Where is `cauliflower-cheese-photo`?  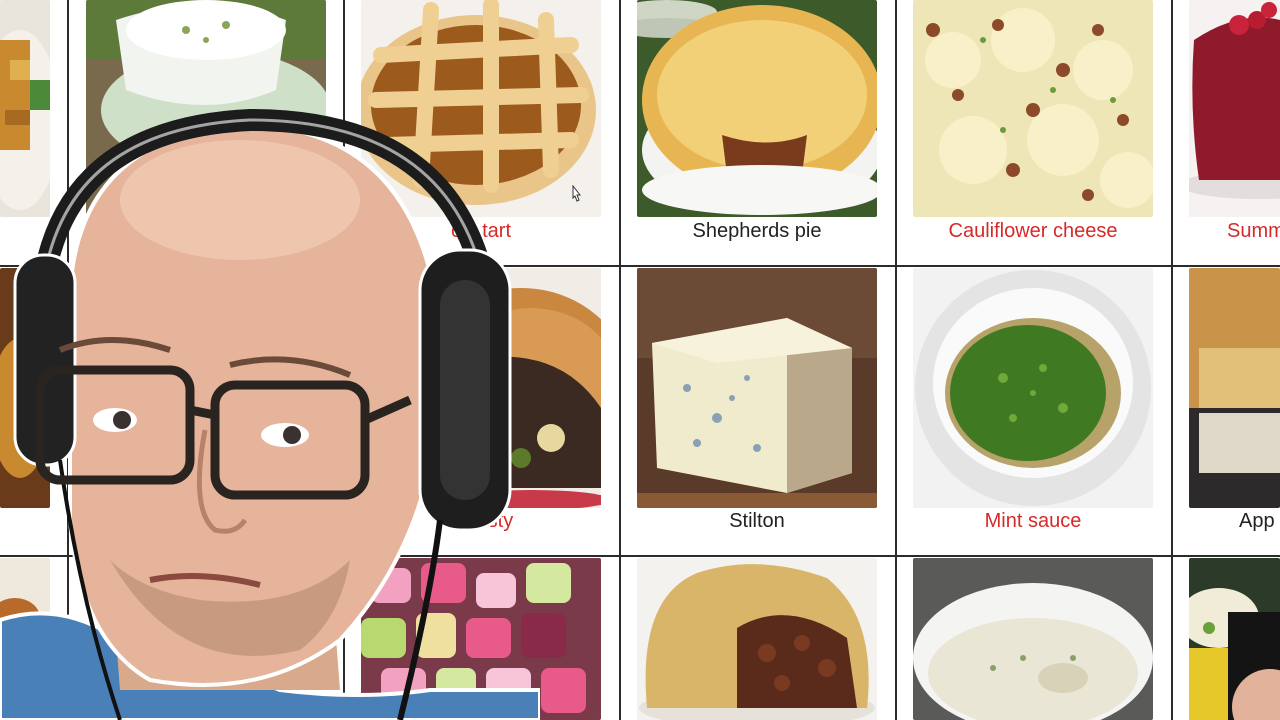
cauliflower-cheese-photo is located at coordinates (1033, 108).